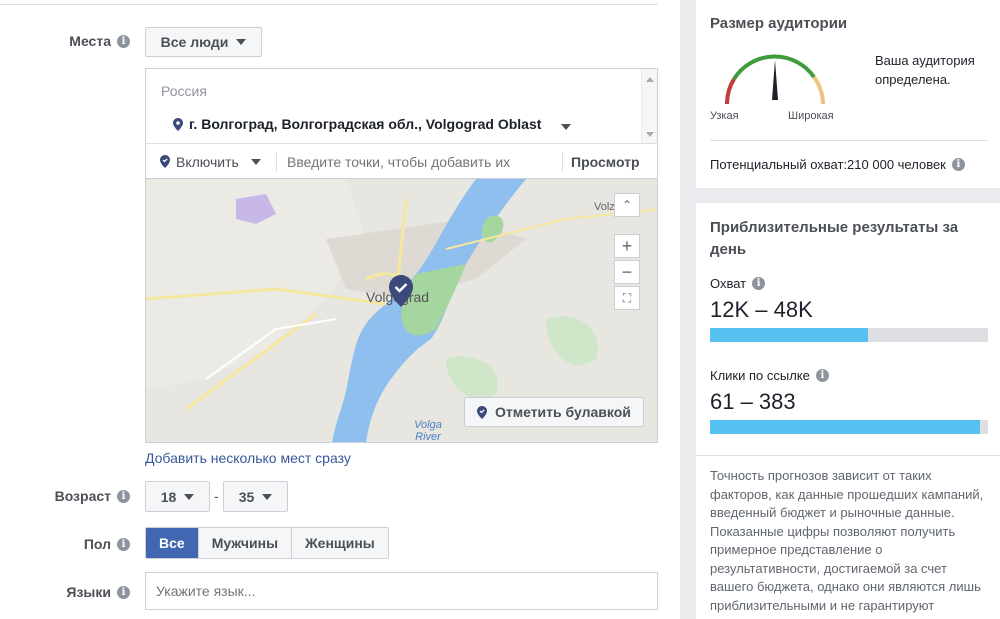 This screenshot has width=1000, height=619. What do you see at coordinates (401, 591) in the screenshot?
I see `language-input` at bounding box center [401, 591].